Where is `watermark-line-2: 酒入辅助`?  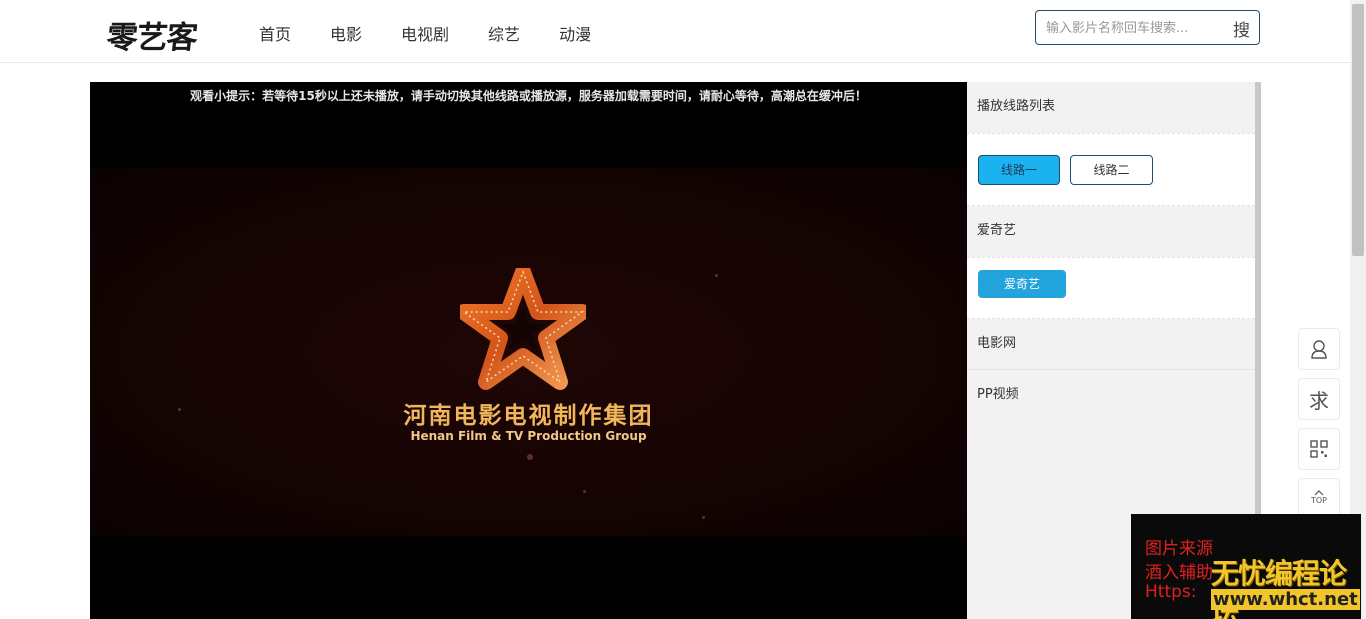
watermark-line-2: 酒入辅助 is located at coordinates (1179, 573).